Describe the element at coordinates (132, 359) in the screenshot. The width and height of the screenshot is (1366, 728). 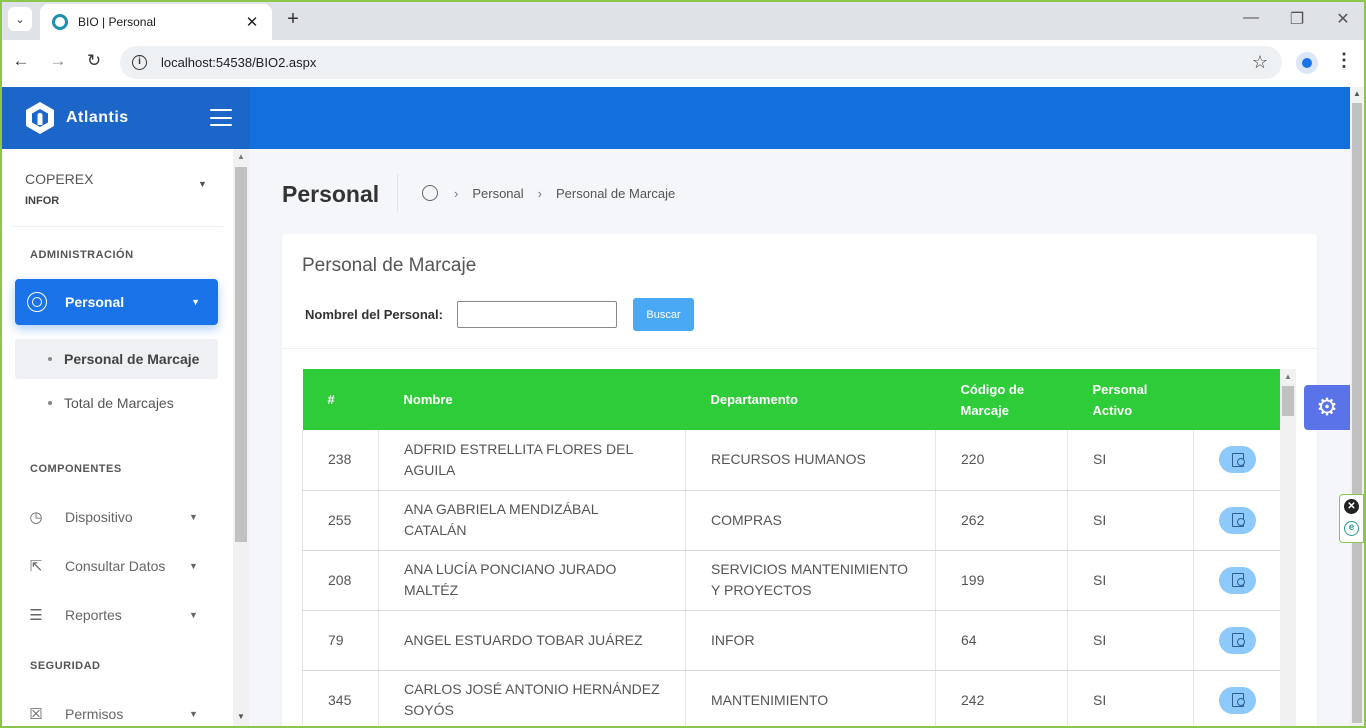
I see `sidebar-subitem-label: Personal de Marcaje` at that location.